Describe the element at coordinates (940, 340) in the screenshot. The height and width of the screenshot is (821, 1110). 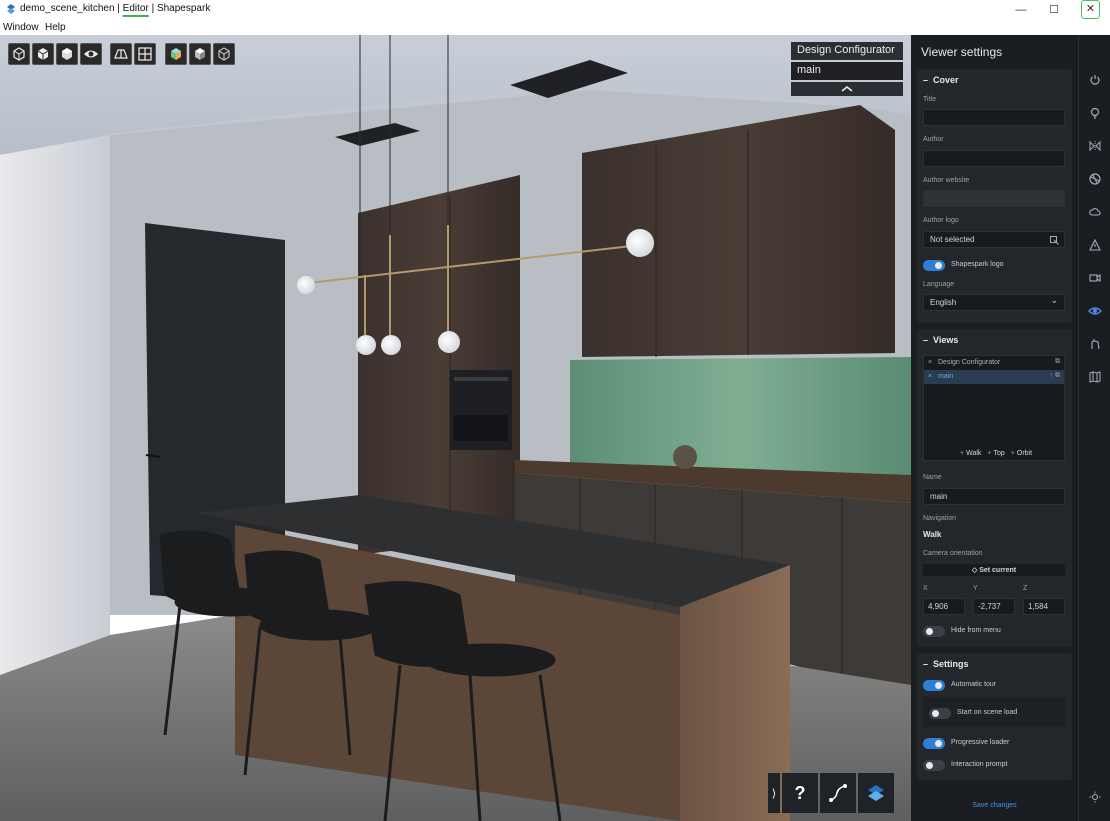
I see `views-section-header: – Views` at that location.